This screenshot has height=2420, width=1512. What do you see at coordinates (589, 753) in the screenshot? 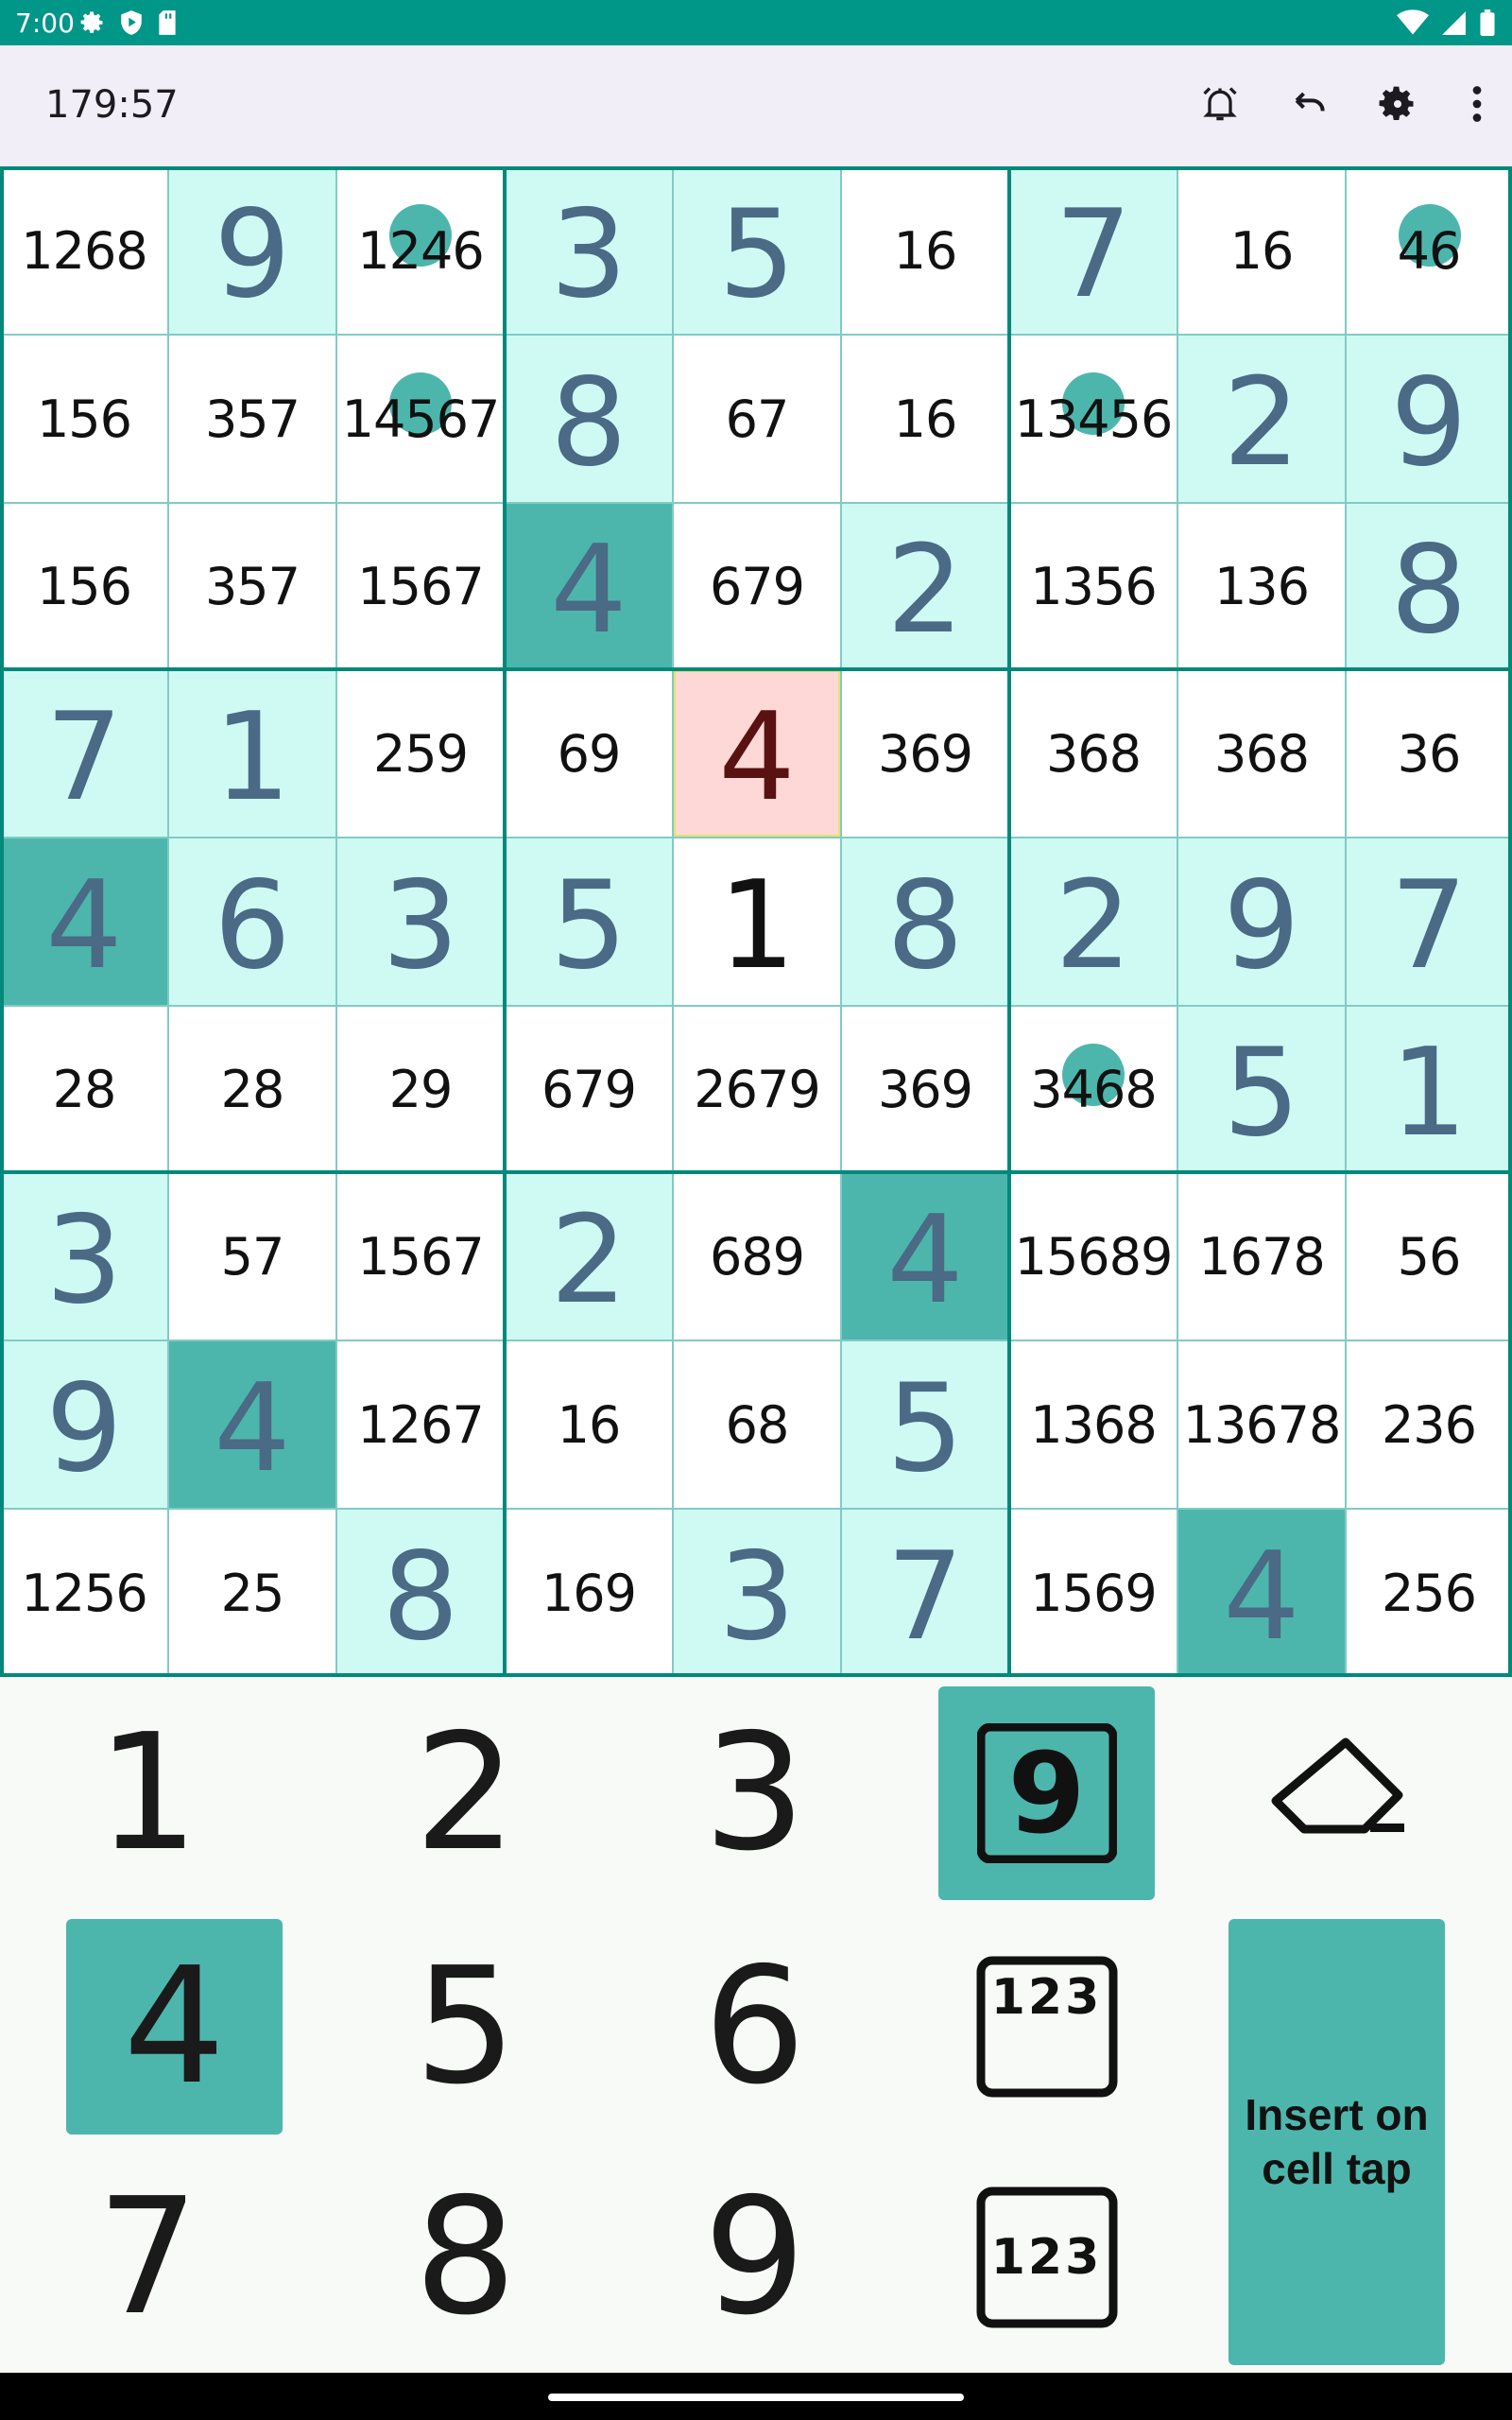
I see `board-cell: 69` at bounding box center [589, 753].